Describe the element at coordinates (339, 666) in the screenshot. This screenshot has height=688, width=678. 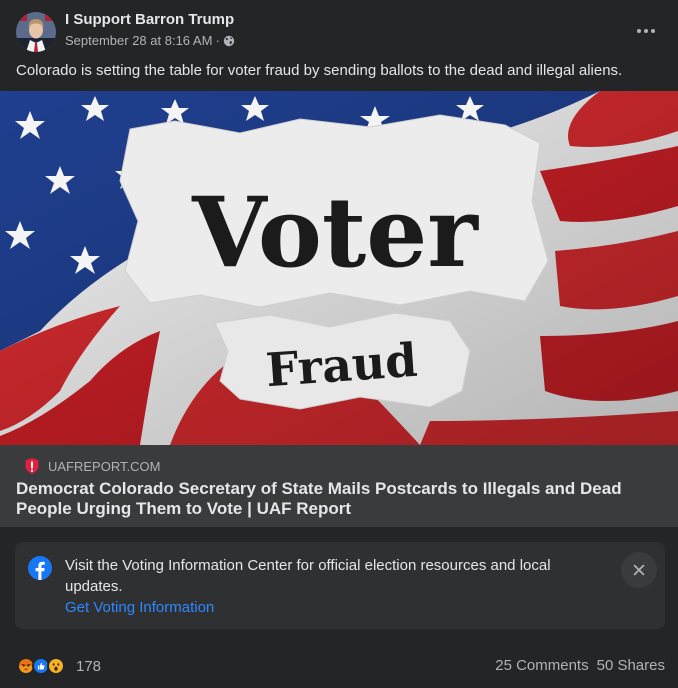
I see `post-footer: 178 25 Comments 50 Shares` at that location.